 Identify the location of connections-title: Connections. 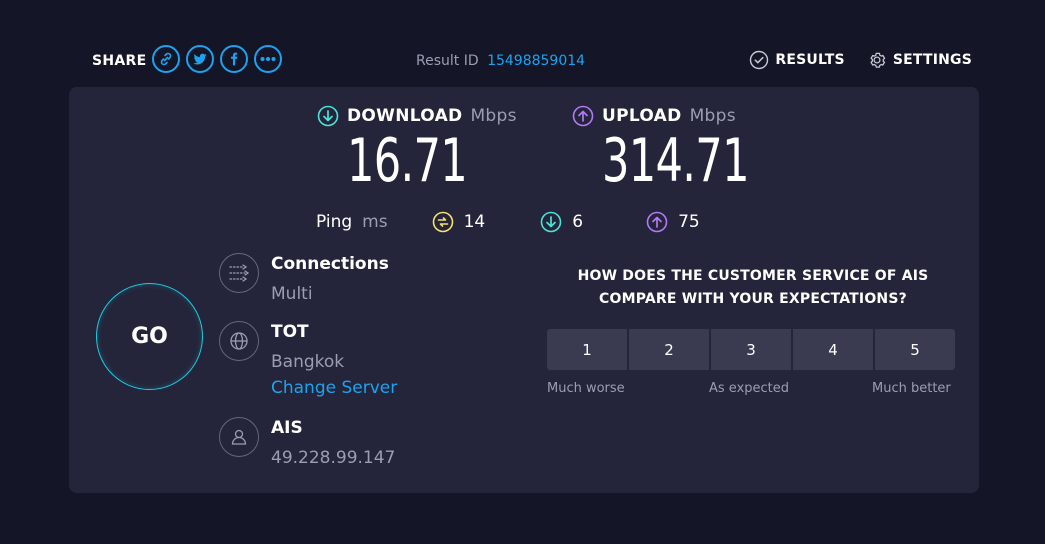
(330, 264).